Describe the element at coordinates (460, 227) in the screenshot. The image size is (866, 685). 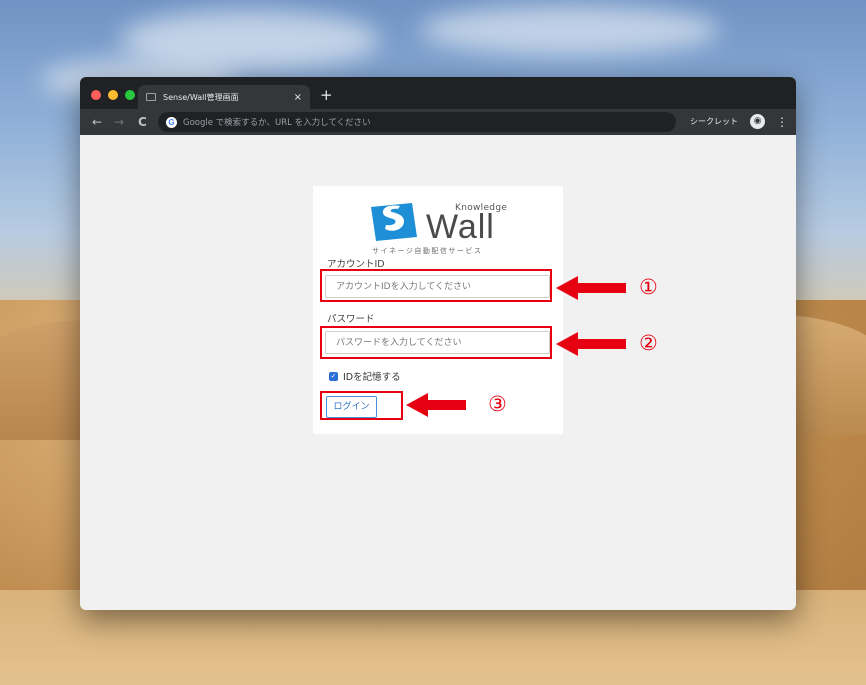
I see `logo-wall-text: Wall` at that location.